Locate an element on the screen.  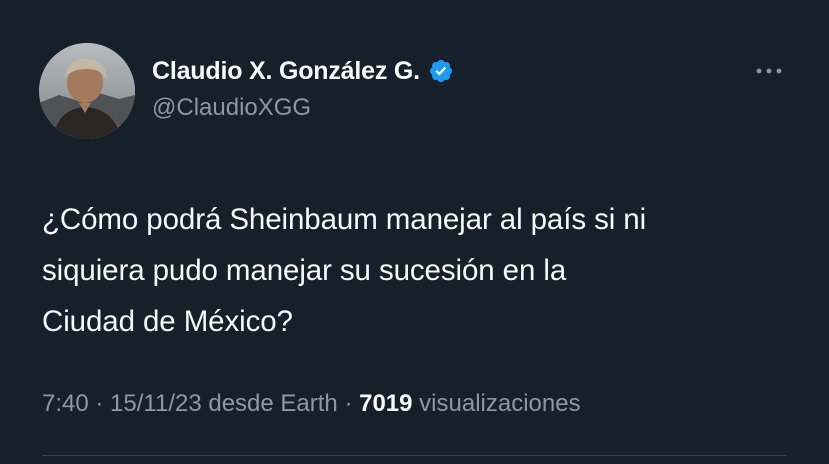
author-handle: @ClaudioXGG is located at coordinates (231, 108).